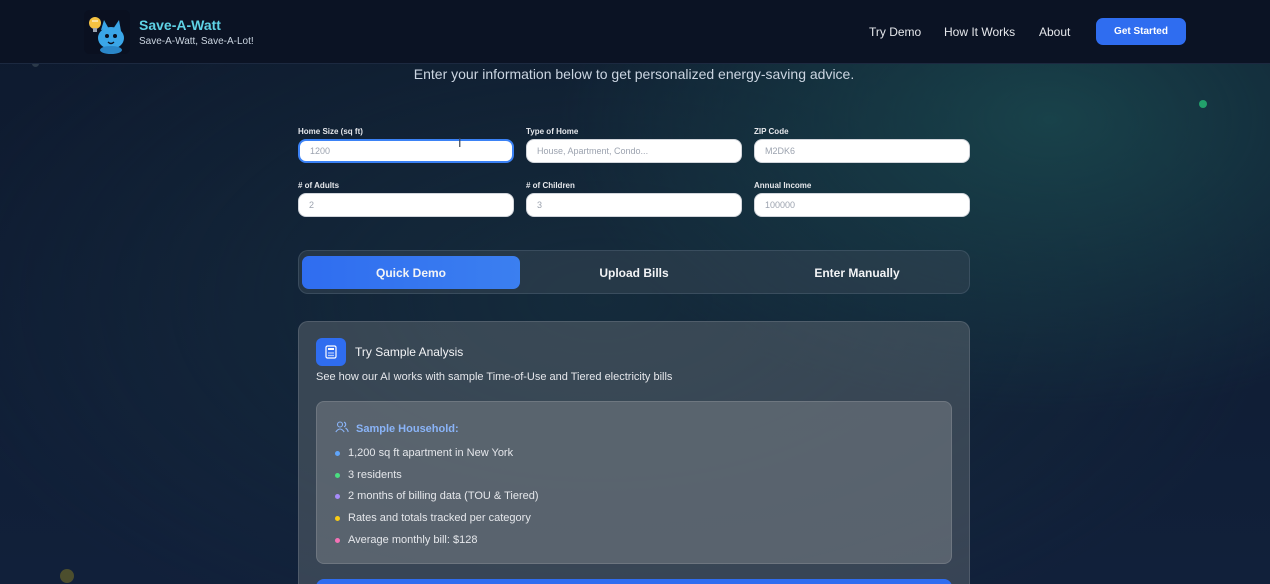 The width and height of the screenshot is (1270, 584). What do you see at coordinates (895, 32) in the screenshot?
I see `nav-link-try-demo: Try Demo` at bounding box center [895, 32].